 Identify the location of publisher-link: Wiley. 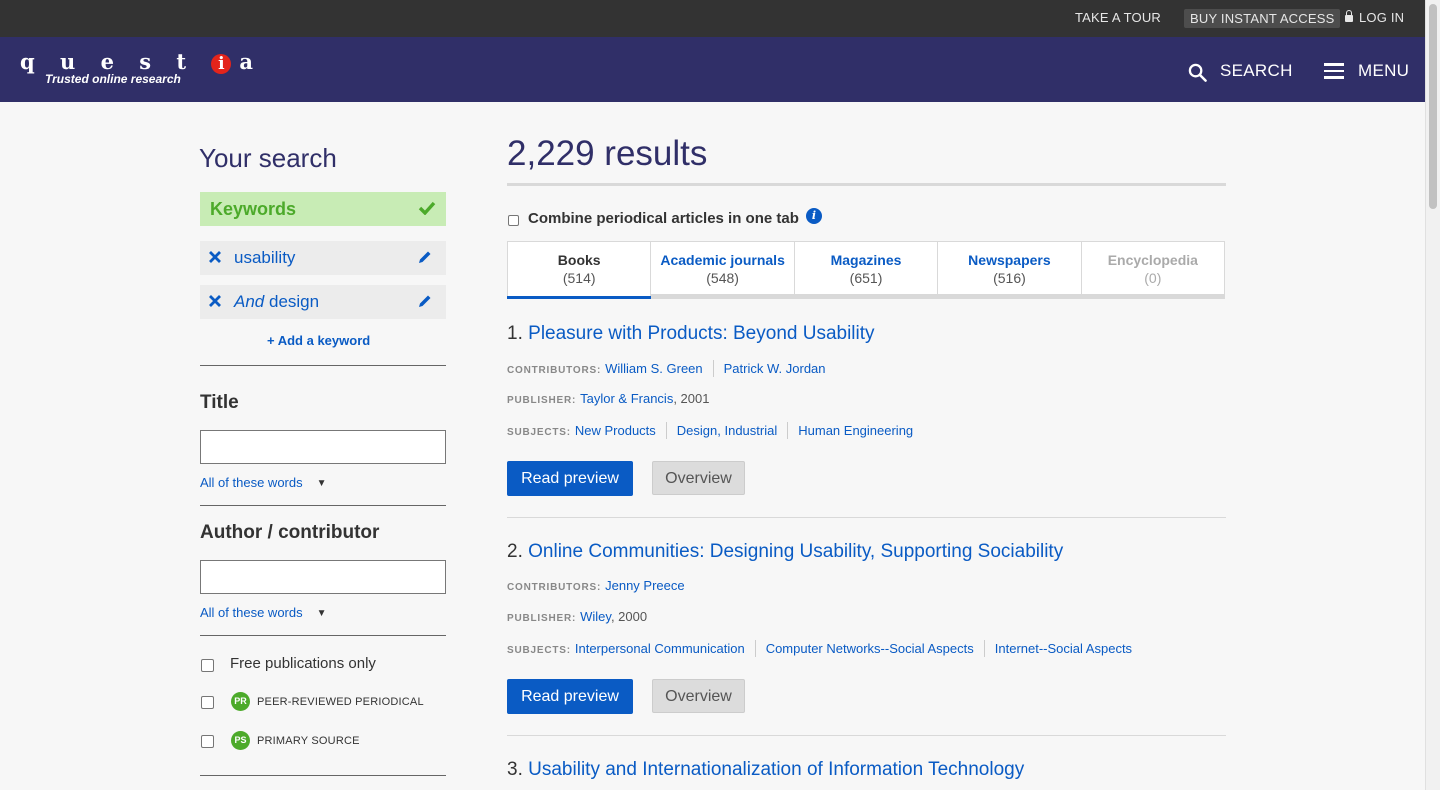
(595, 616).